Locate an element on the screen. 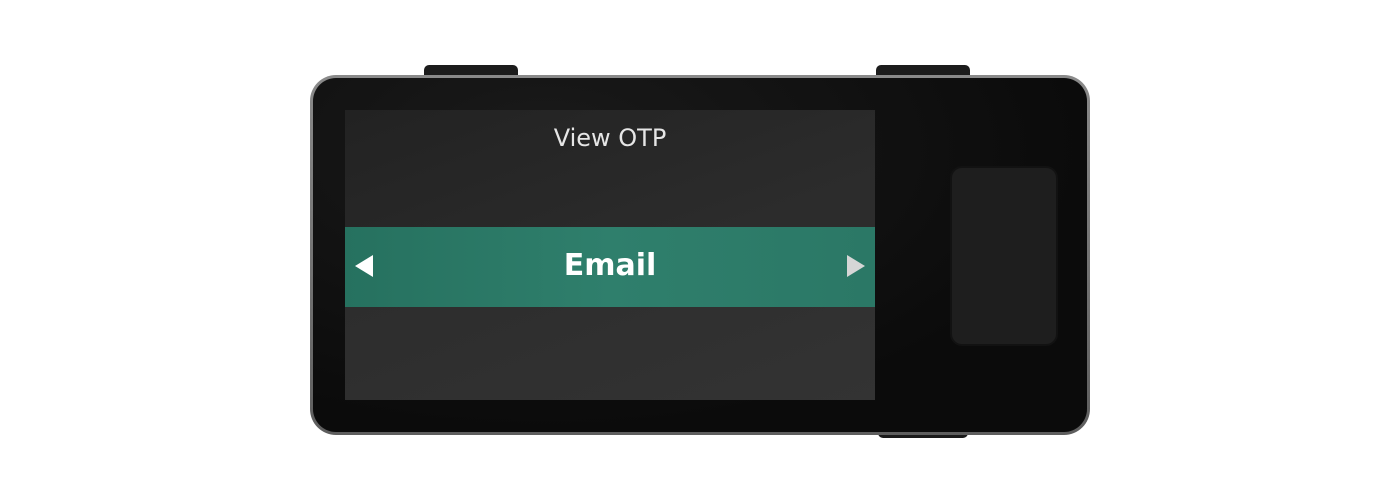 This screenshot has width=1400, height=500. screen-title: View OTP is located at coordinates (610, 138).